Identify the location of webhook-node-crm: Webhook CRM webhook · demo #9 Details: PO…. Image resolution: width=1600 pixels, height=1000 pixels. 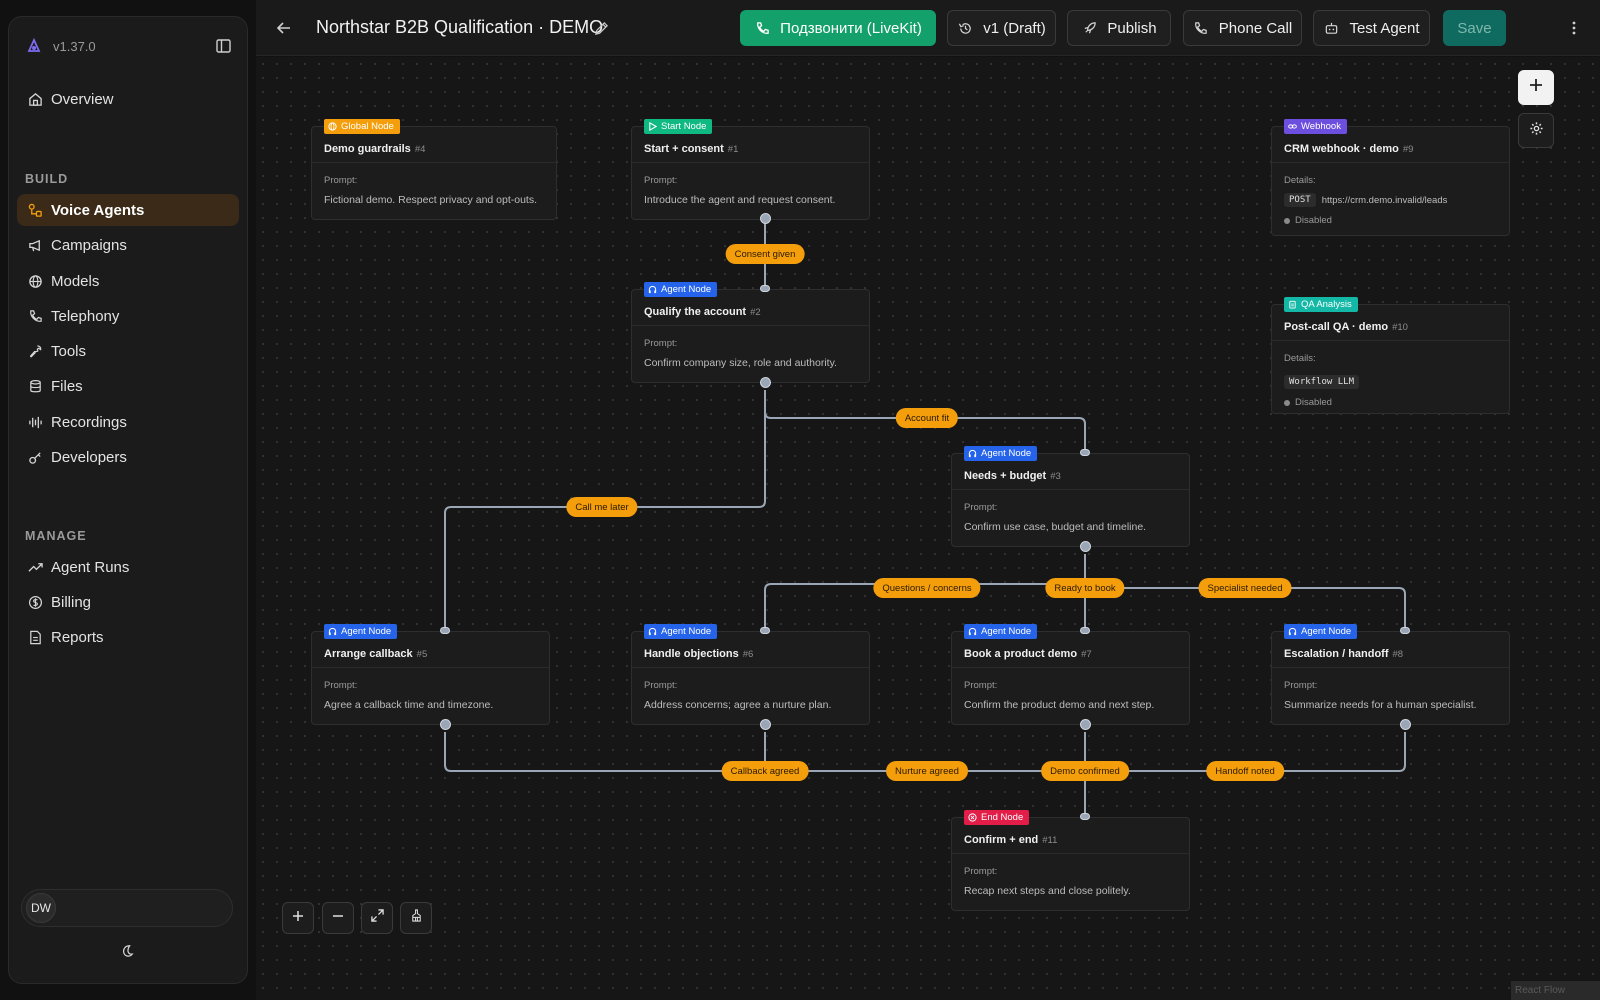
(1390, 177).